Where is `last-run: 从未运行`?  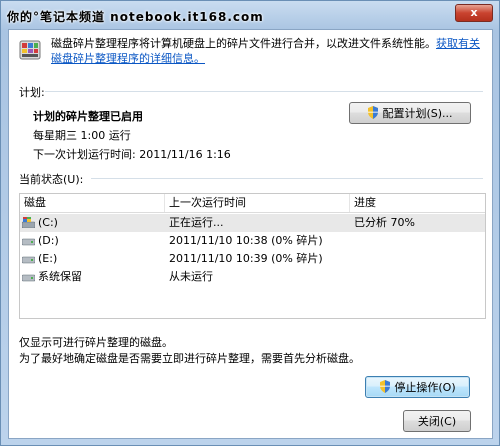 last-run: 从未运行 is located at coordinates (191, 276).